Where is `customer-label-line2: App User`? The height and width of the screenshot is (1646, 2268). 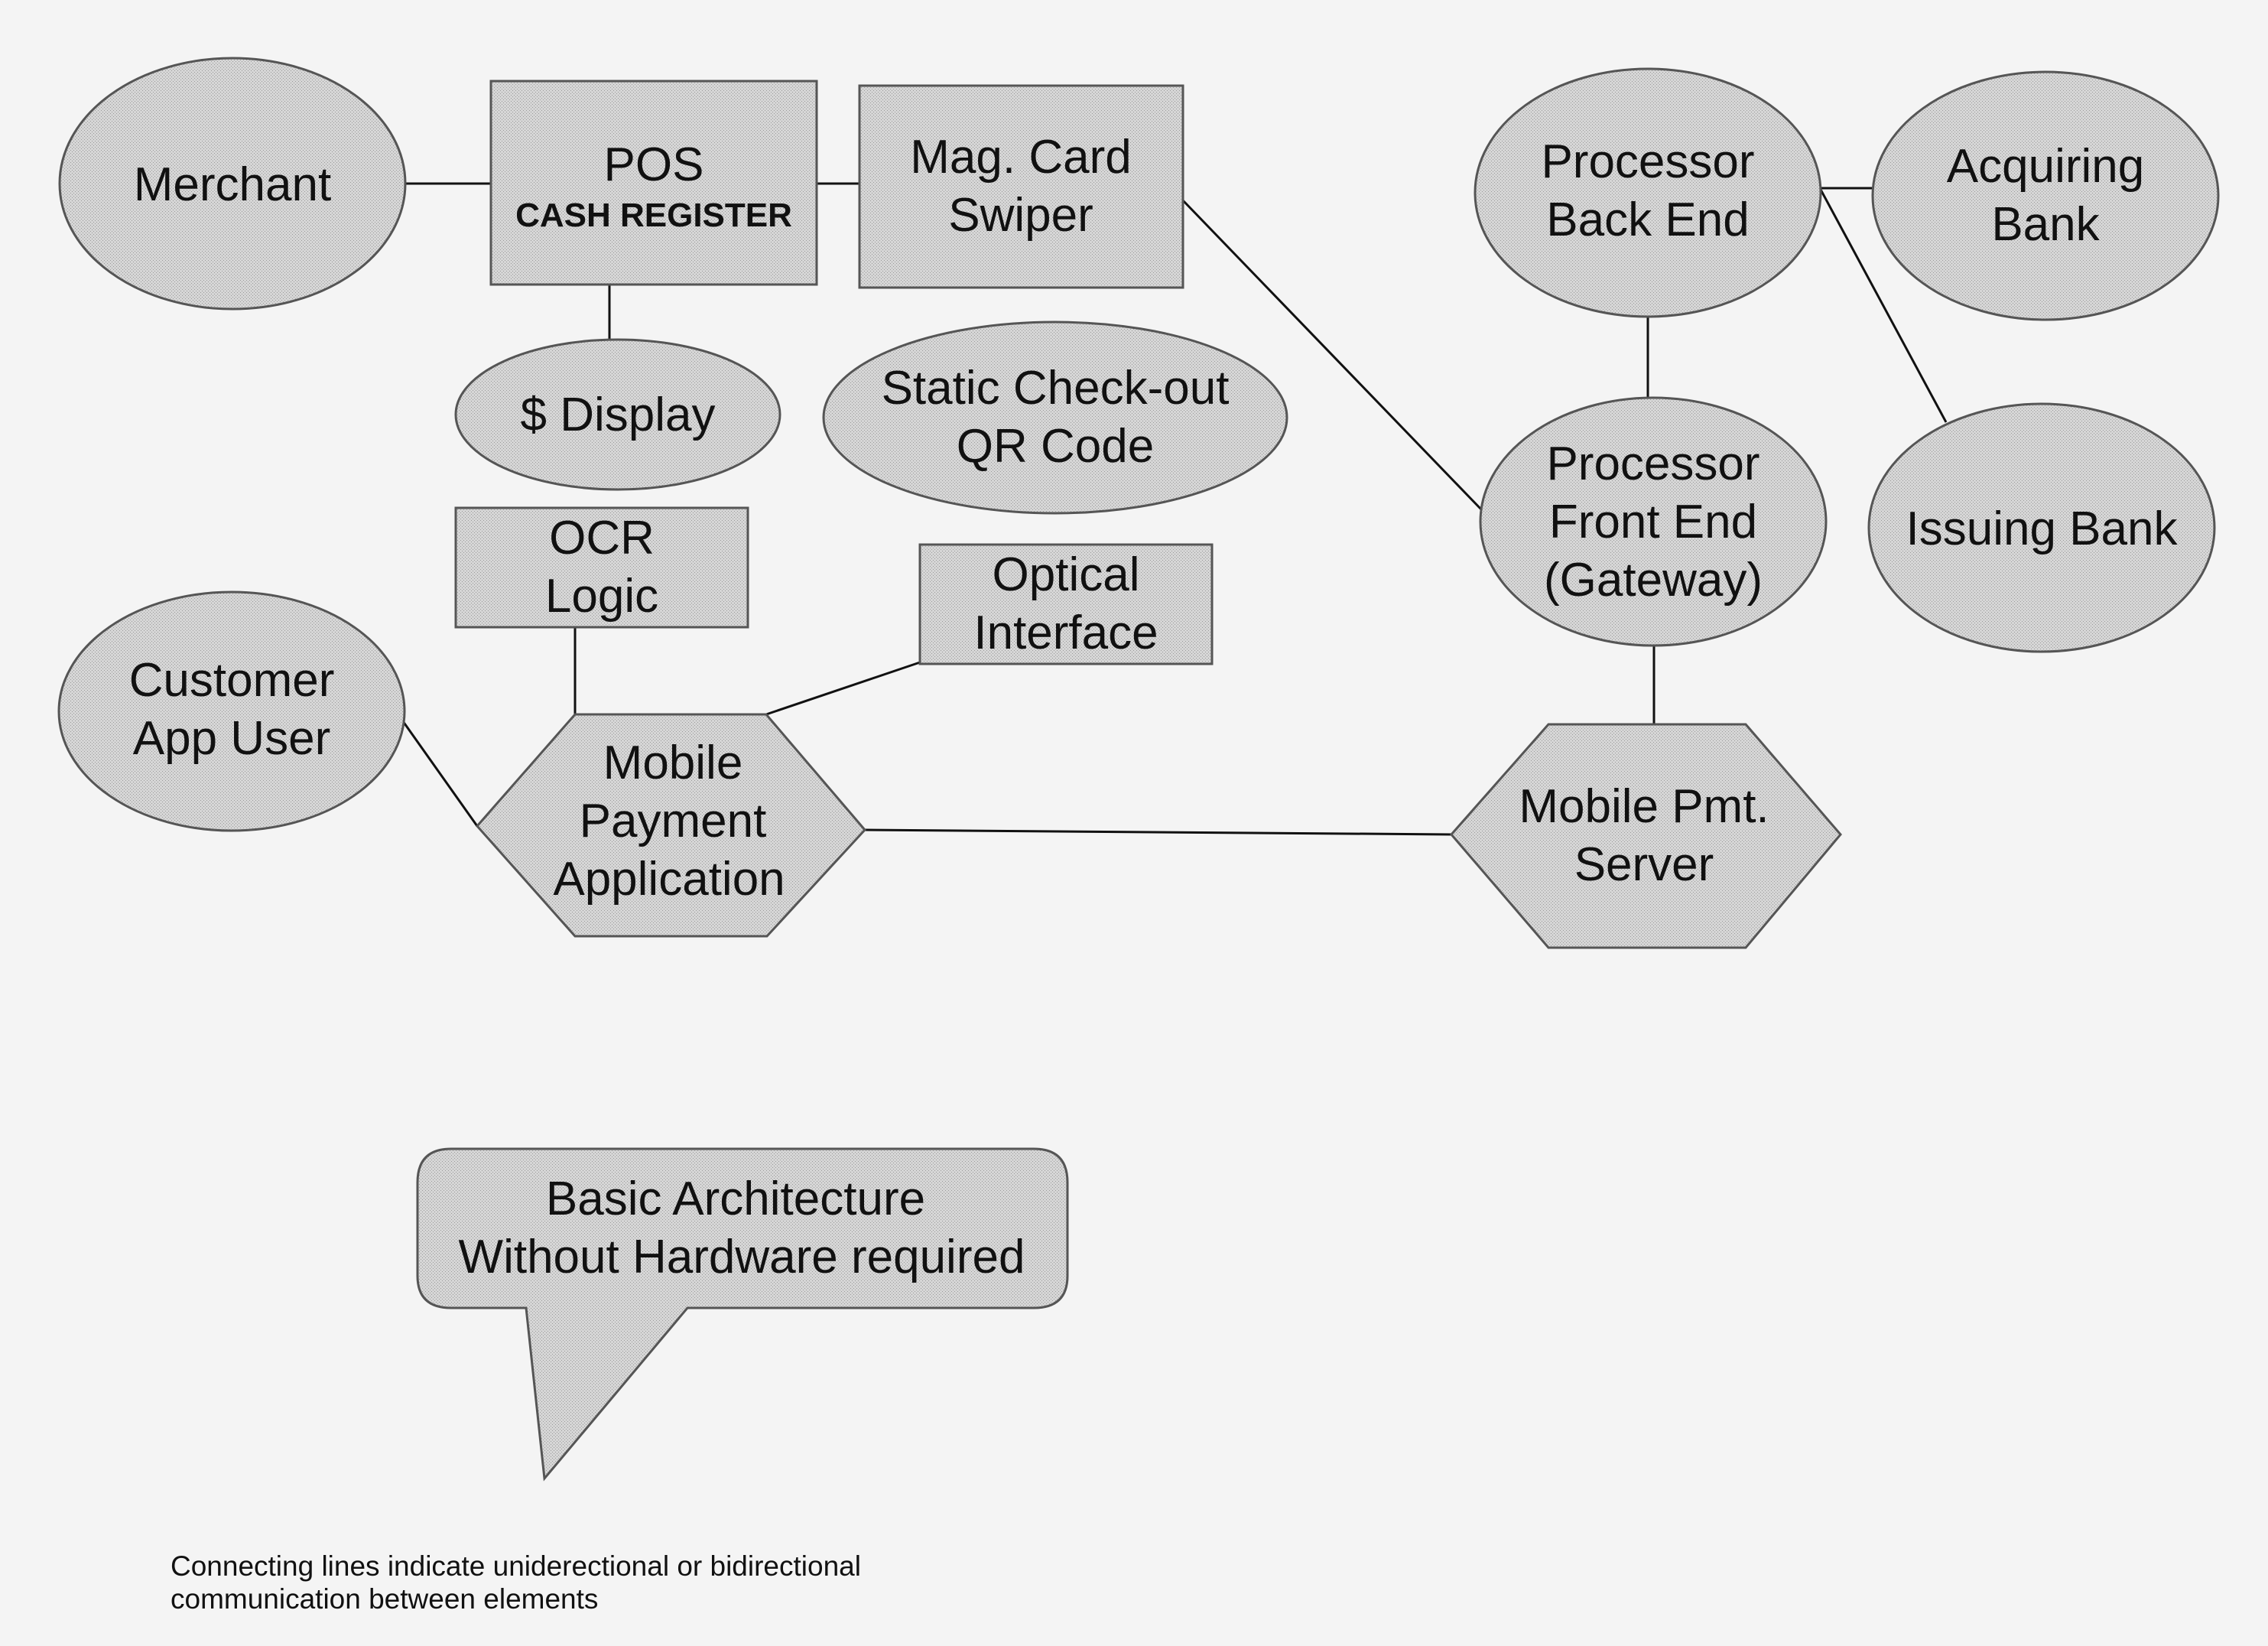
customer-label-line2: App User is located at coordinates (231, 739).